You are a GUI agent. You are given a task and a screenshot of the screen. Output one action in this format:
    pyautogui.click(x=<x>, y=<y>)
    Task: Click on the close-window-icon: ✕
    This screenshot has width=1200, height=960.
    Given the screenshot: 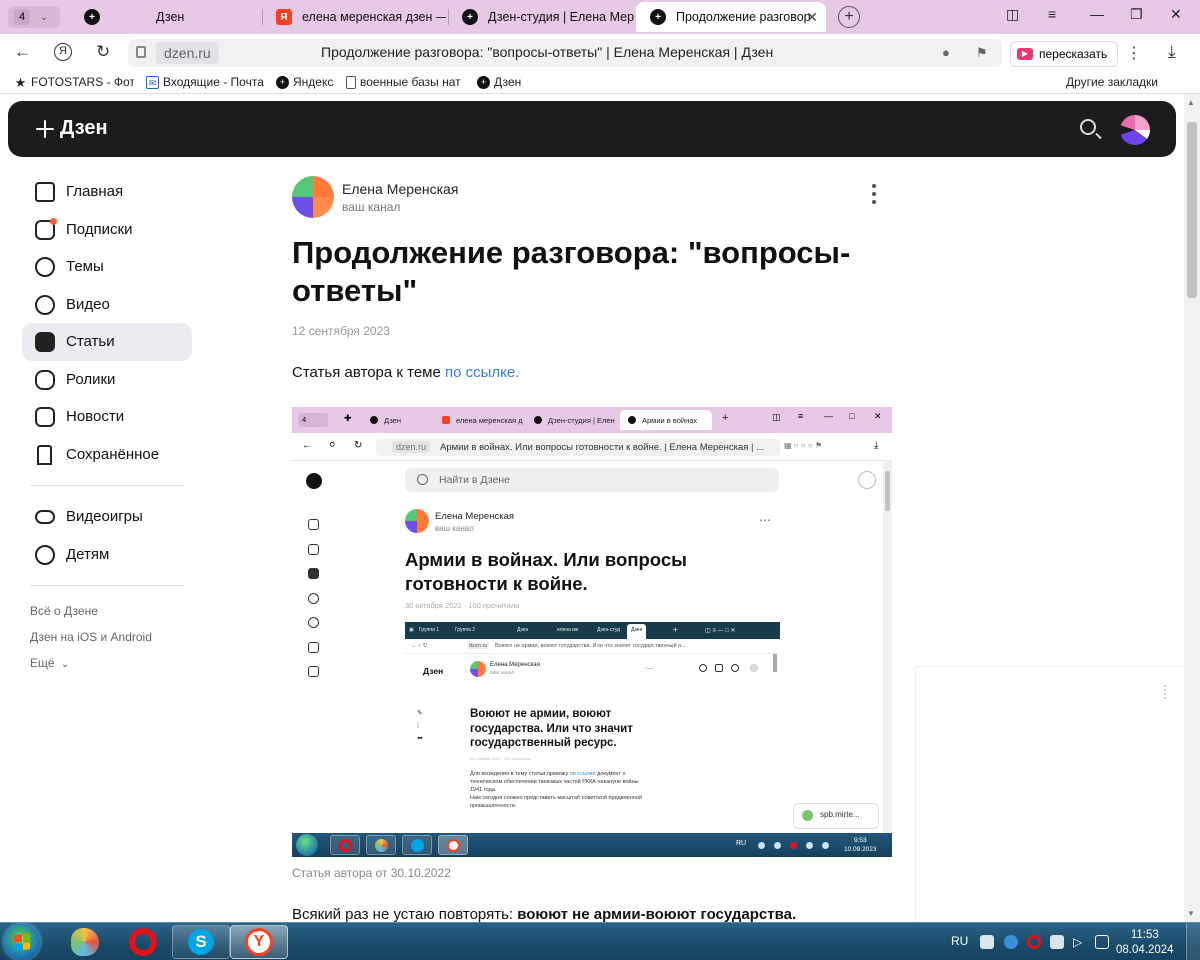 What is the action you would take?
    pyautogui.click(x=1176, y=14)
    